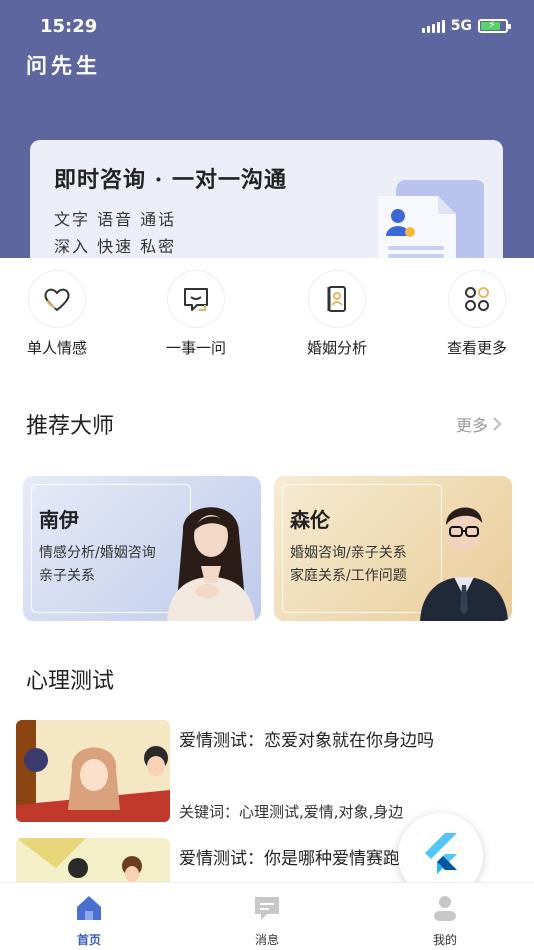  I want to click on test-title: 爱情测试：你是哪种爱情赛跑, so click(289, 859).